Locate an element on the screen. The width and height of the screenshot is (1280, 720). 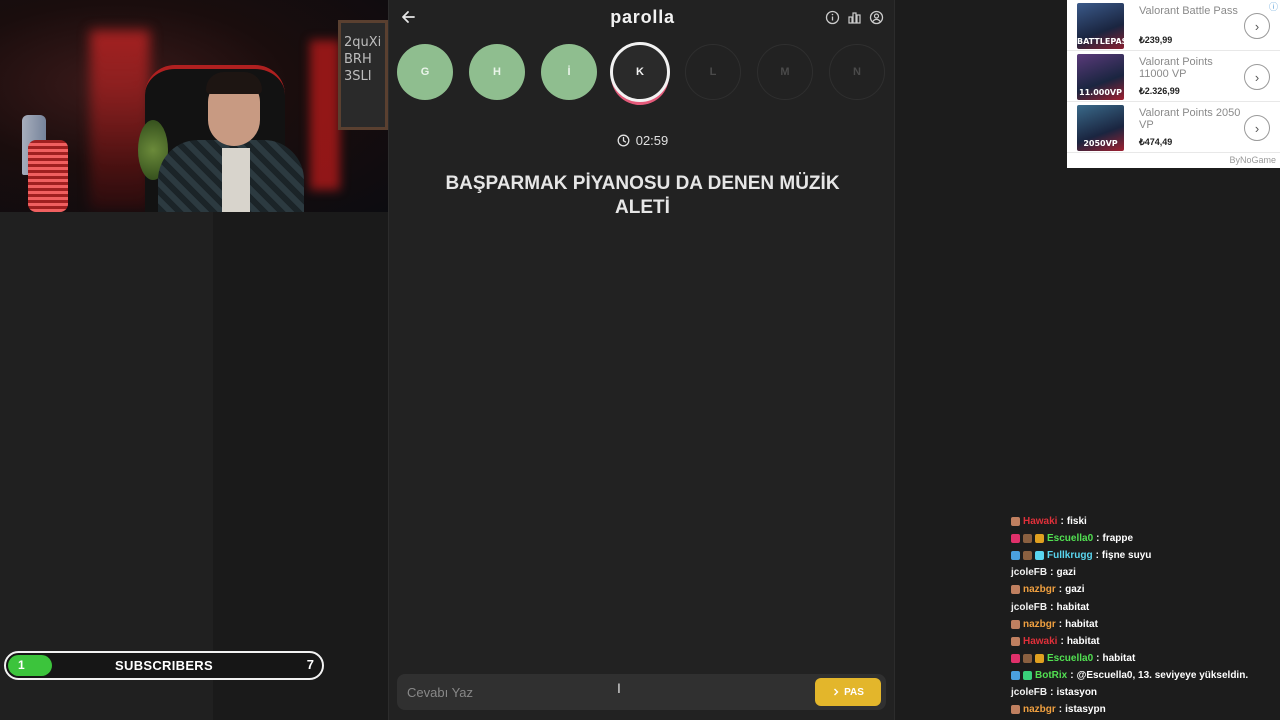
header-actions is located at coordinates (854, 17).